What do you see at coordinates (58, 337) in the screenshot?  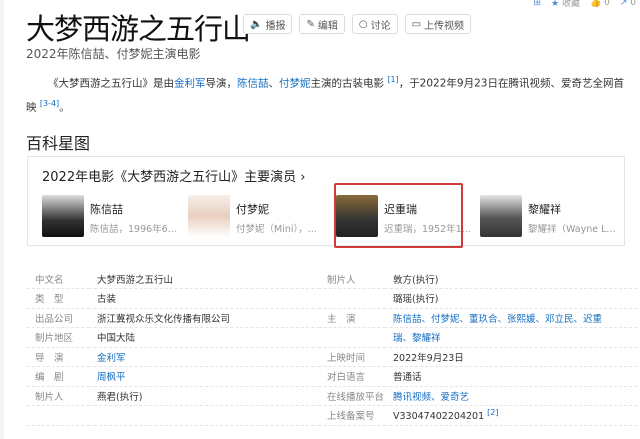 I see `info-label: 制片地区` at bounding box center [58, 337].